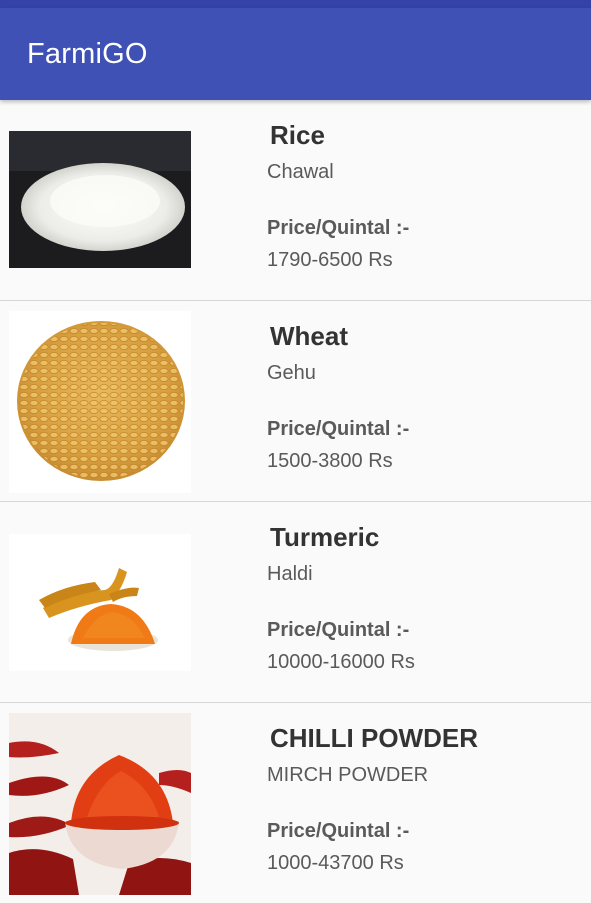  Describe the element at coordinates (100, 602) in the screenshot. I see `turmeric-image` at that location.